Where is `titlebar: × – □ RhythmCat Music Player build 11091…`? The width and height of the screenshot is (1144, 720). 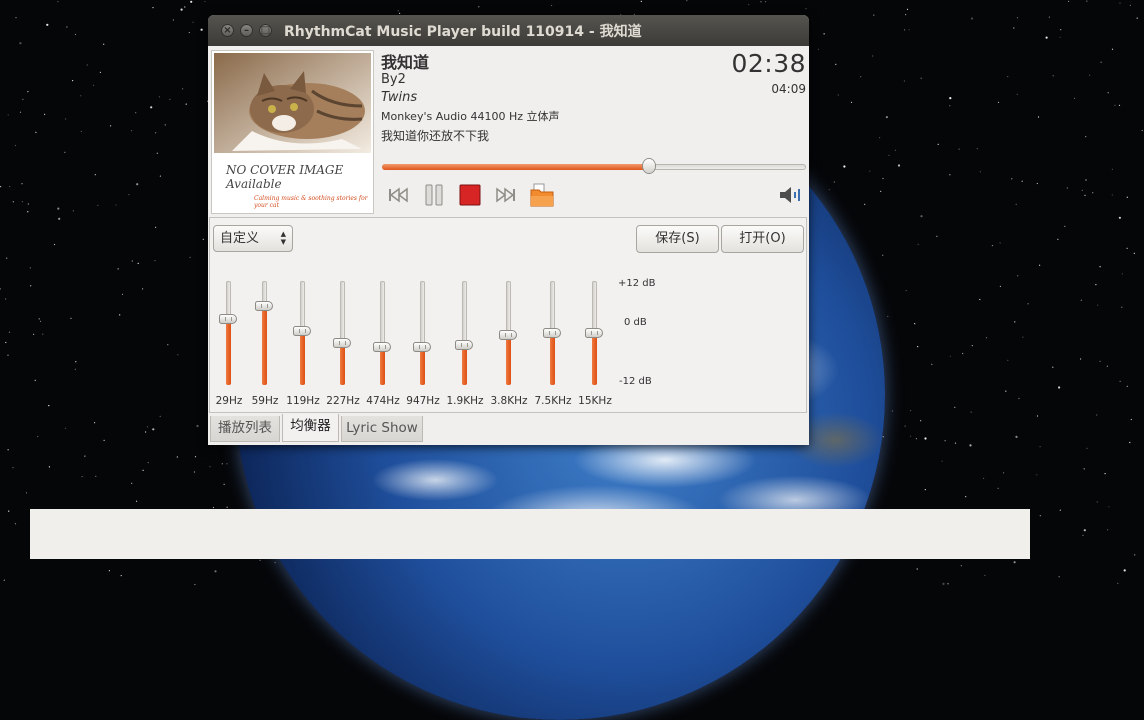 titlebar: × – □ RhythmCat Music Player build 11091… is located at coordinates (508, 30).